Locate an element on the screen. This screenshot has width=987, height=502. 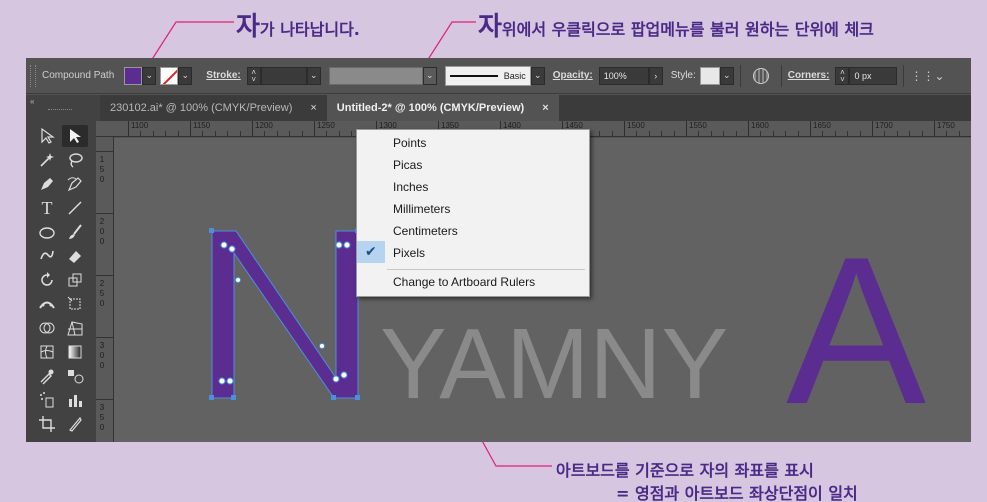
tab-untitled-2: Untitled-2* @ 100% (CMYK/Preview) × is located at coordinates (442, 108).